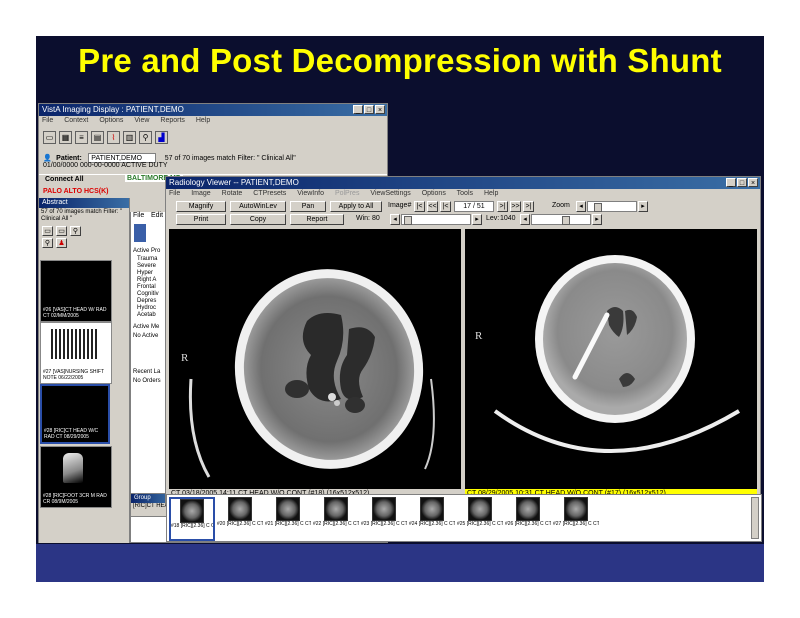  Describe the element at coordinates (317, 219) in the screenshot. I see `report-button: Report` at that location.